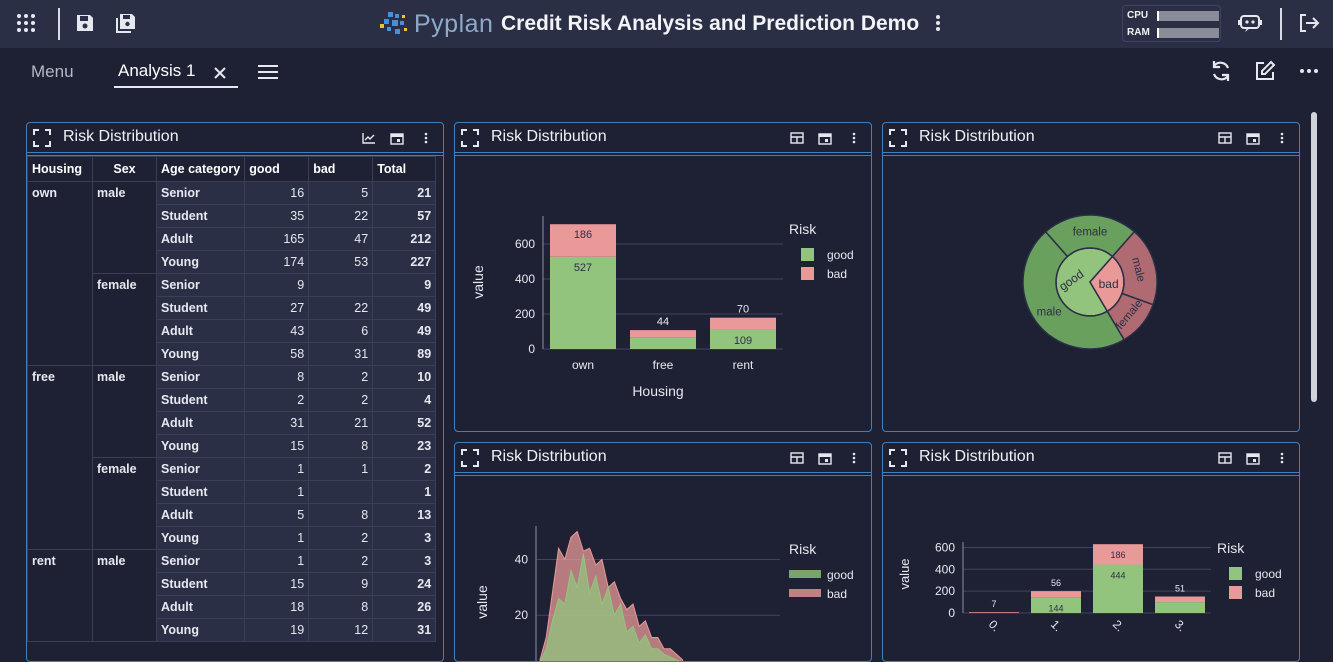 The height and width of the screenshot is (662, 1333). Describe the element at coordinates (1138, 32) in the screenshot. I see `ram-label: RAM` at that location.